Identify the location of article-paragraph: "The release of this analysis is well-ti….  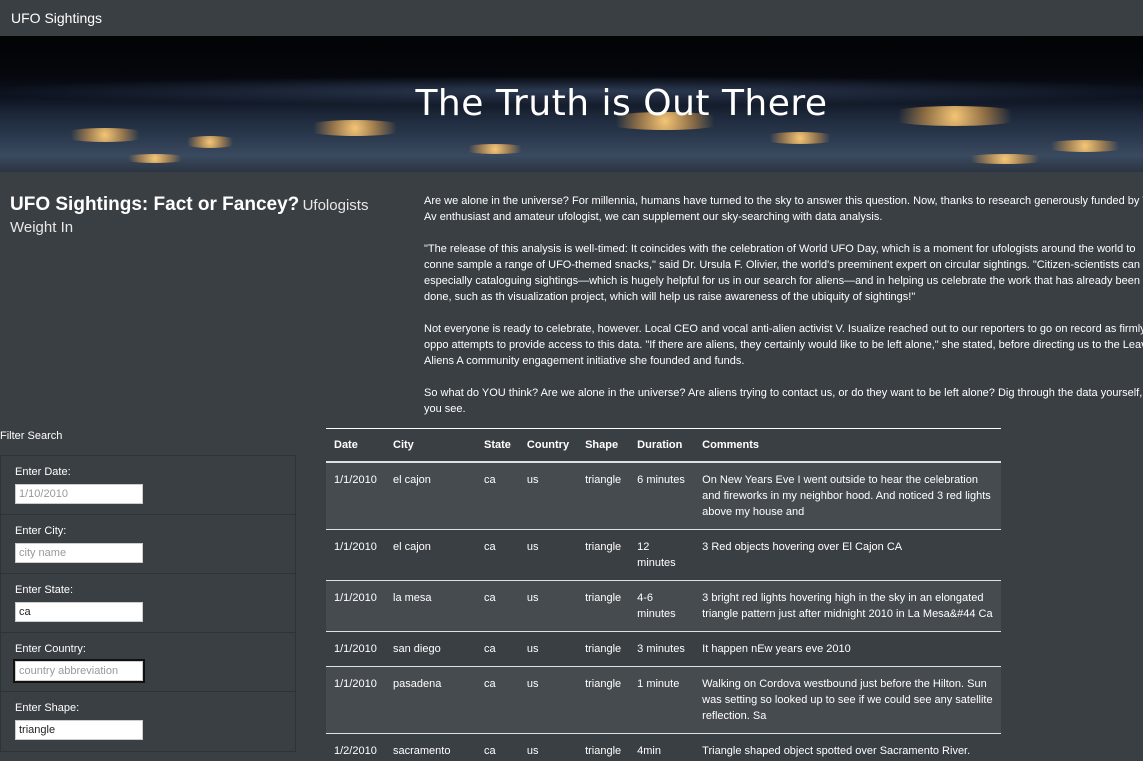
(783, 273).